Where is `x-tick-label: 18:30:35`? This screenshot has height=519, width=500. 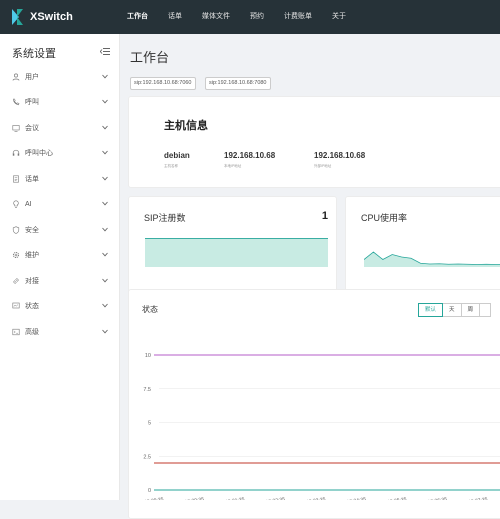 x-tick-label: 18:30:35 is located at coordinates (194, 498).